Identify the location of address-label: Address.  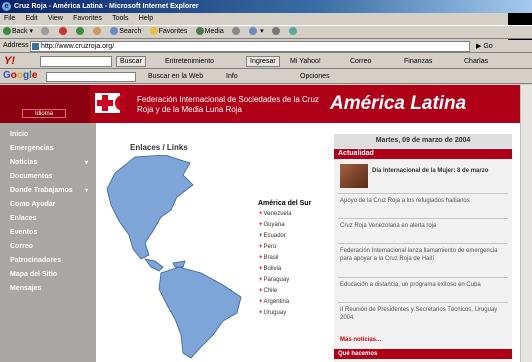
(16, 45).